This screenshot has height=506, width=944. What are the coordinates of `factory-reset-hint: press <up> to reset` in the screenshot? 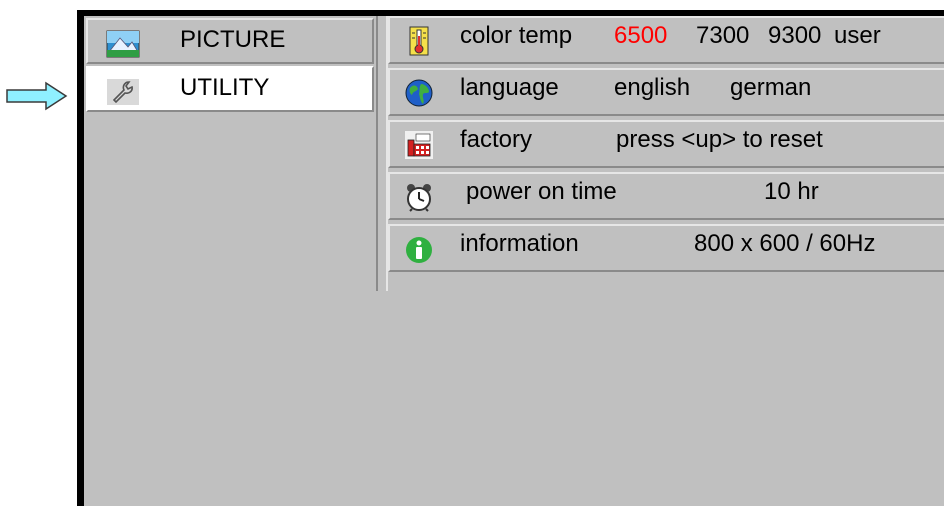 It's located at (719, 139).